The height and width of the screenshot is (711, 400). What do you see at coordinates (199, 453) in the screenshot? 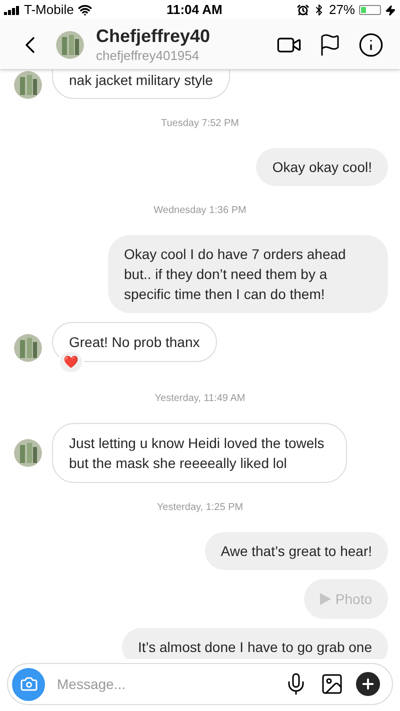
I see `received-message: Just letting u know Heidi loved the towels but the mask she reeeeally liked lol` at bounding box center [199, 453].